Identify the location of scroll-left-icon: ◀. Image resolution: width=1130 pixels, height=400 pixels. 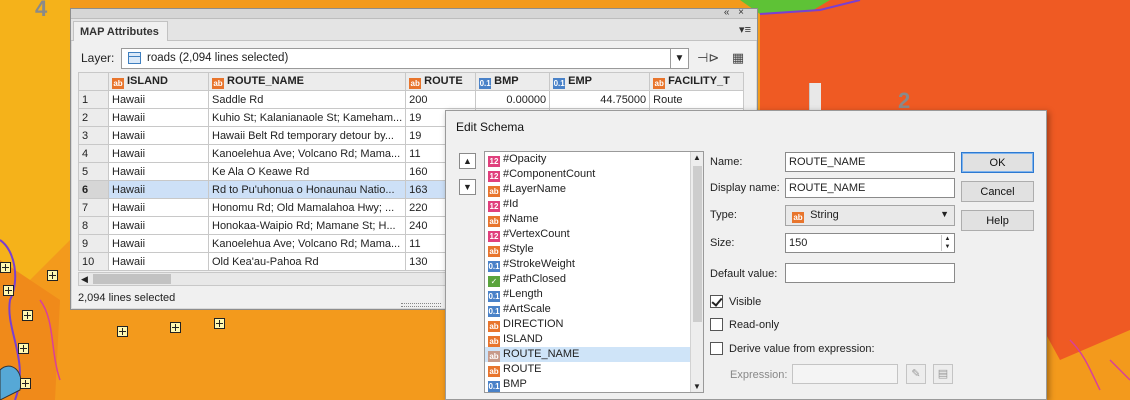
(84, 279).